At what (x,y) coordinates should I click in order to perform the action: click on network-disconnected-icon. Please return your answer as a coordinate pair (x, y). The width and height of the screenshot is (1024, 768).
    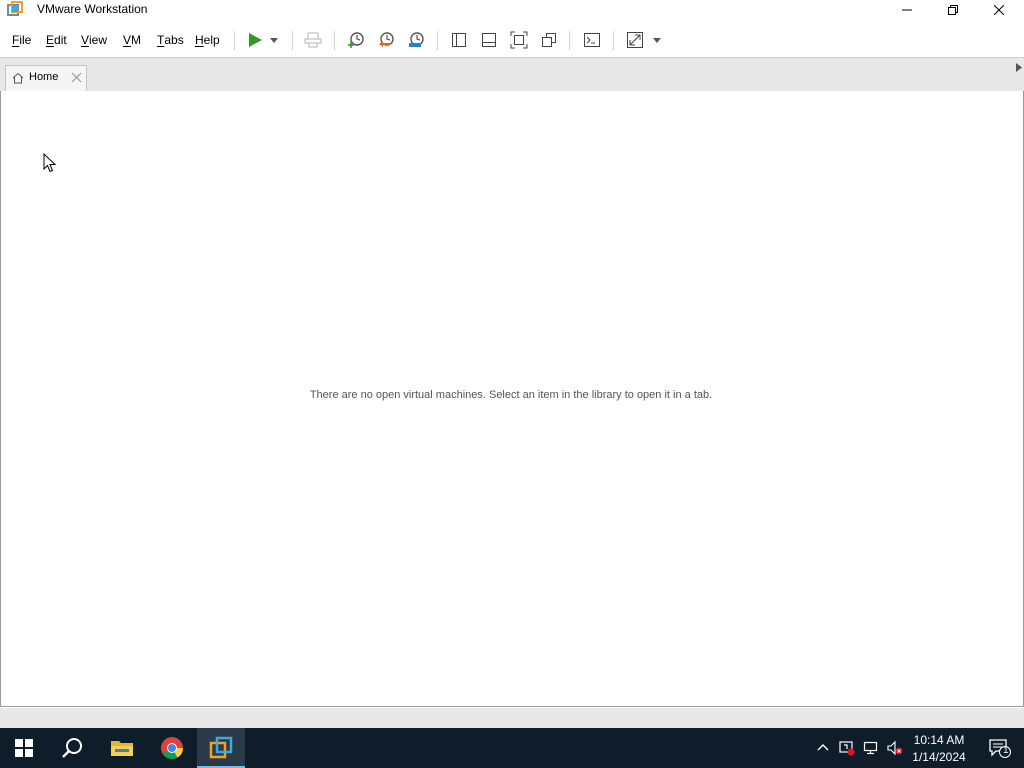
    Looking at the image, I should click on (871, 748).